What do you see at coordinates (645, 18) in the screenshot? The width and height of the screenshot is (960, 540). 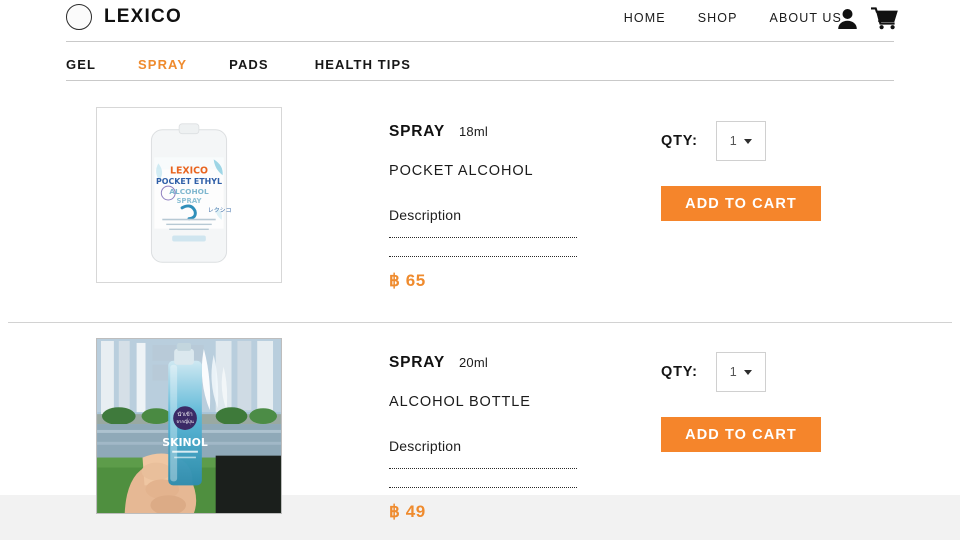 I see `nav-home: HOME` at bounding box center [645, 18].